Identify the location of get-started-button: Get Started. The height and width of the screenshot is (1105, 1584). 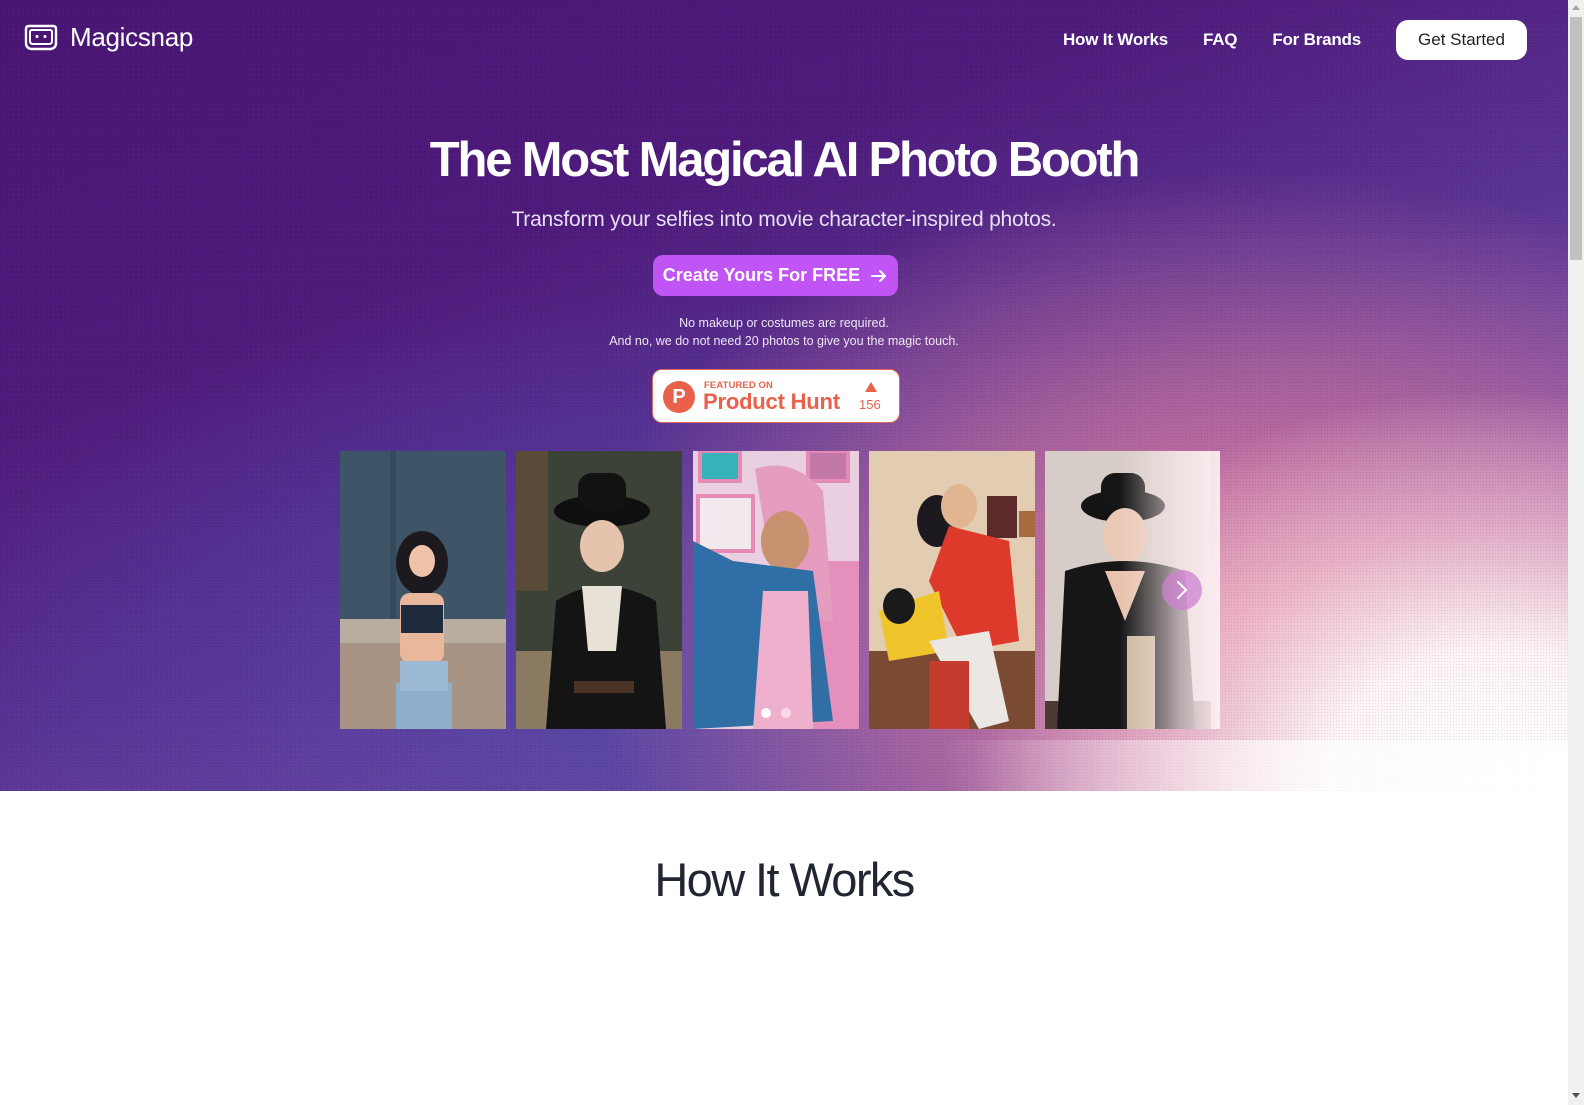
(1461, 40).